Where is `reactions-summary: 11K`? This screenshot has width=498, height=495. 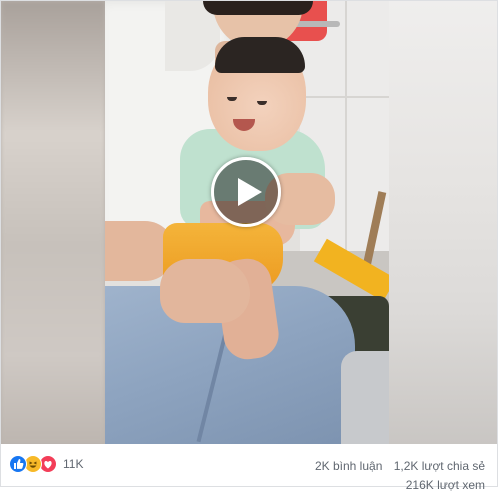 reactions-summary: 11K is located at coordinates (46, 464).